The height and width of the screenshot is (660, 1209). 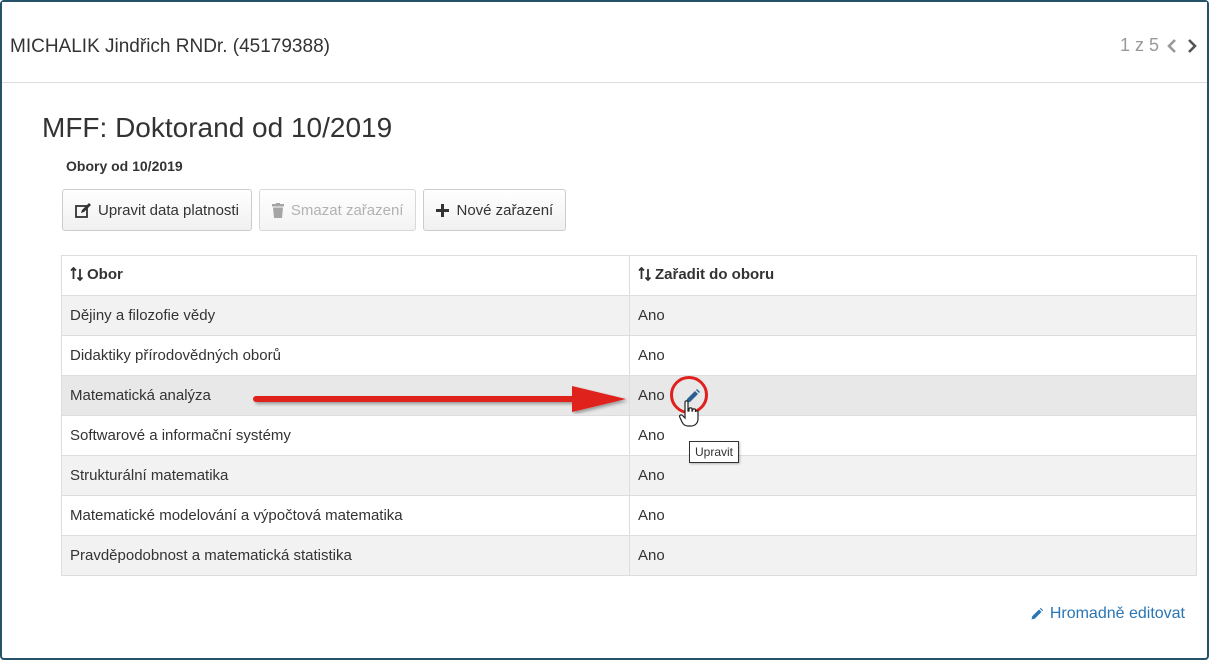 What do you see at coordinates (505, 210) in the screenshot?
I see `new-assignment-label: Nové zařazení` at bounding box center [505, 210].